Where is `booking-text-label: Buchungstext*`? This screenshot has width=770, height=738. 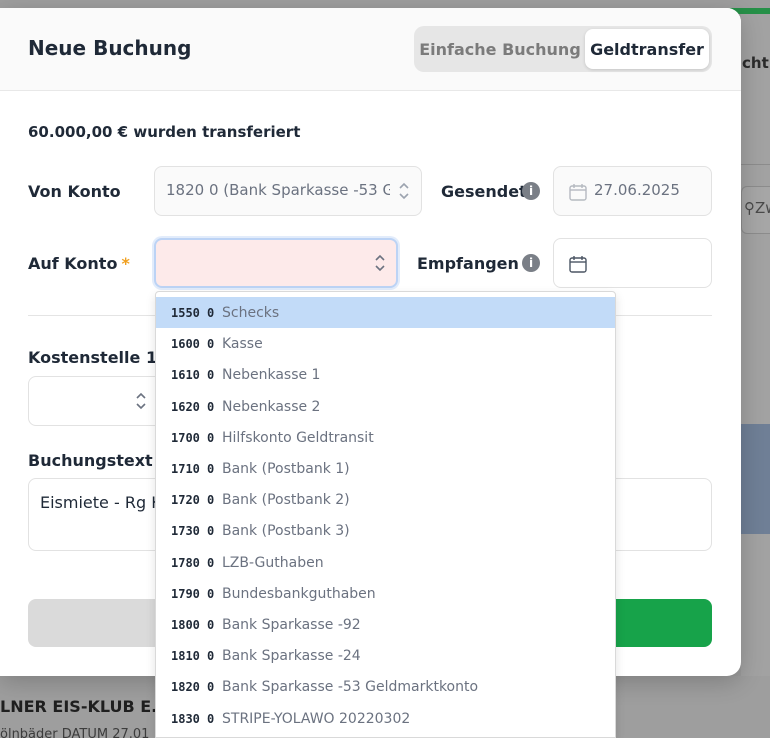 booking-text-label: Buchungstext* is located at coordinates (96, 460).